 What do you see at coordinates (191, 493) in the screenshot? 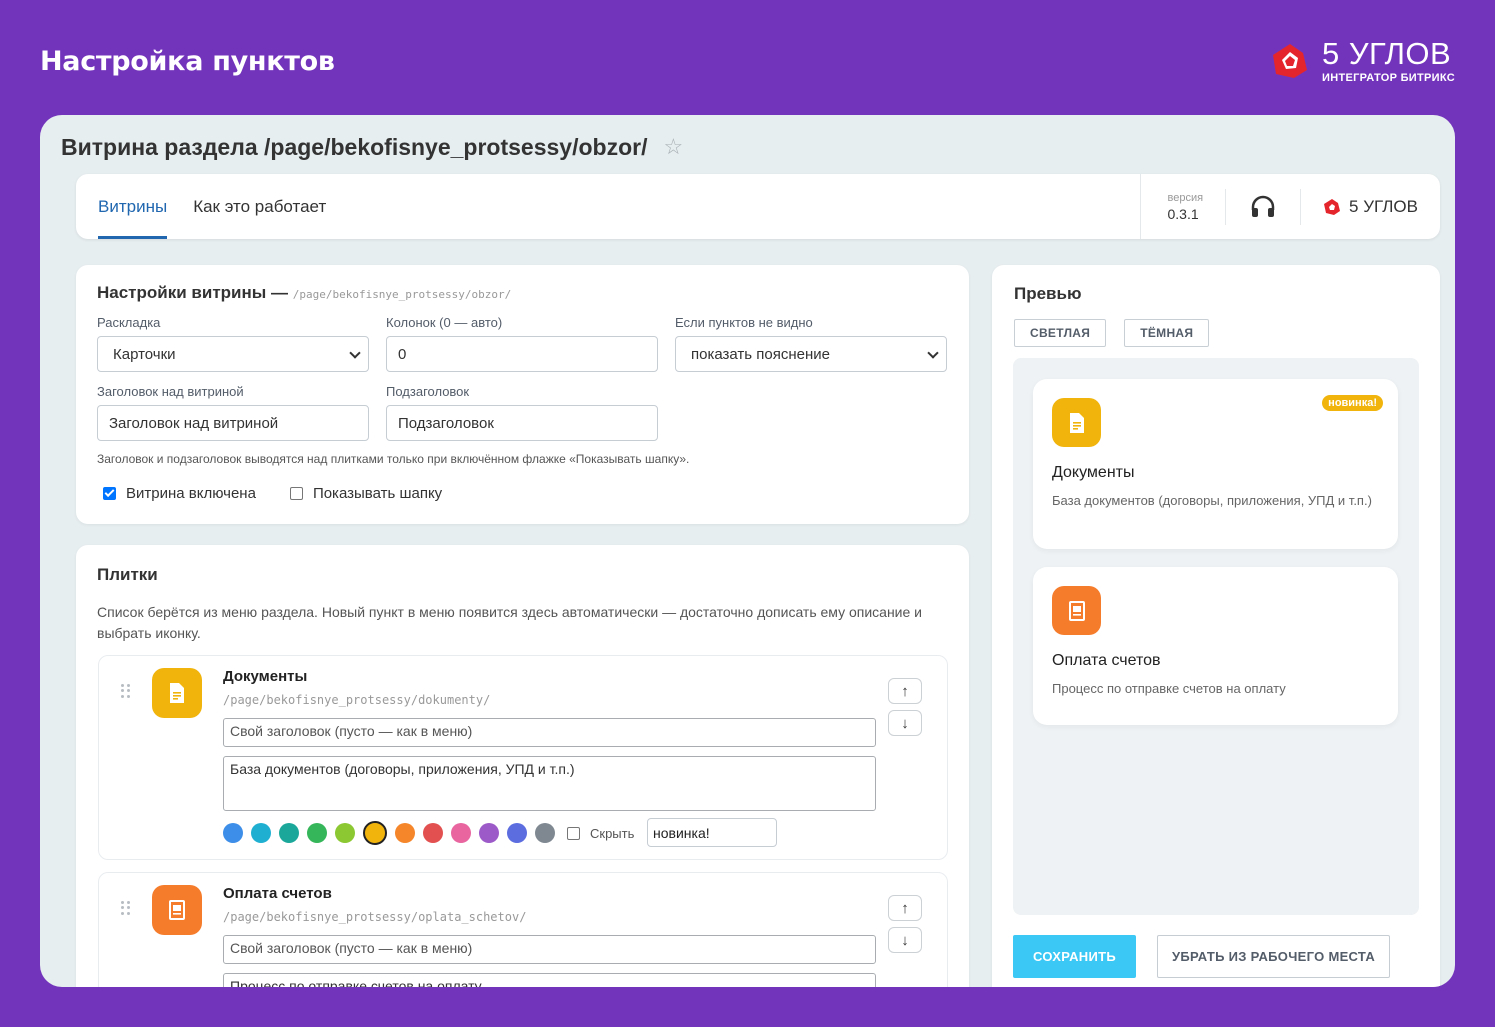
I see `enabled-label: Витрина включена` at bounding box center [191, 493].